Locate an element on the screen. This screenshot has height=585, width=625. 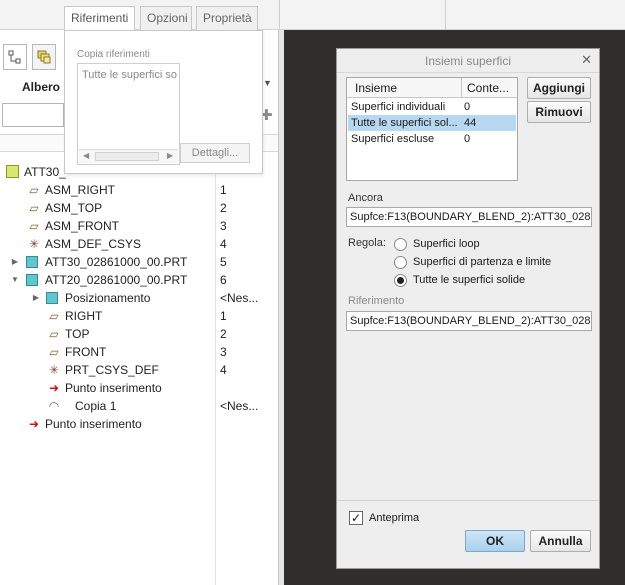
table-row-selected: Tutte le superfici sol... 44 is located at coordinates (432, 123).